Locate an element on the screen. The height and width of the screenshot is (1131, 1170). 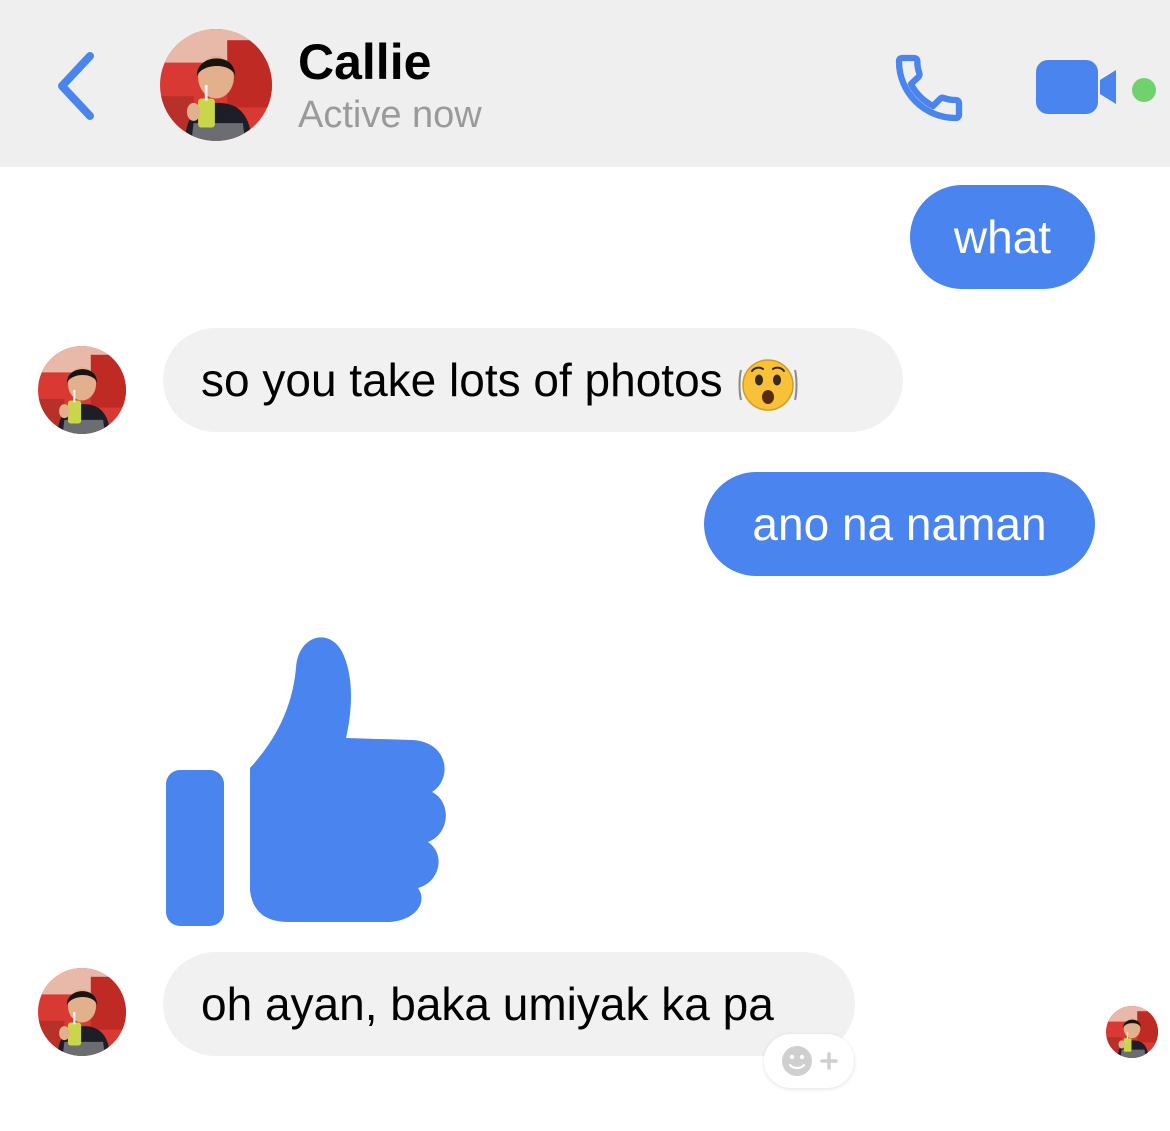
back-button is located at coordinates (76, 86).